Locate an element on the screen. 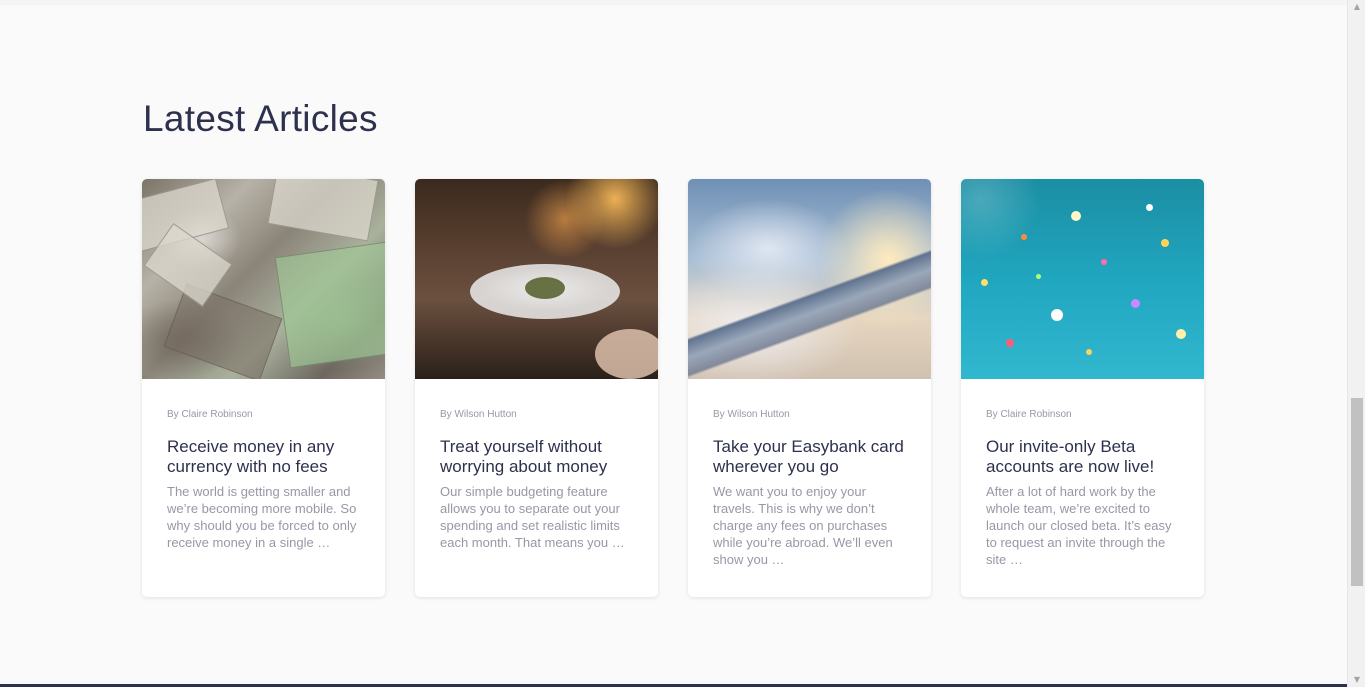  article-image-airplane is located at coordinates (809, 279).